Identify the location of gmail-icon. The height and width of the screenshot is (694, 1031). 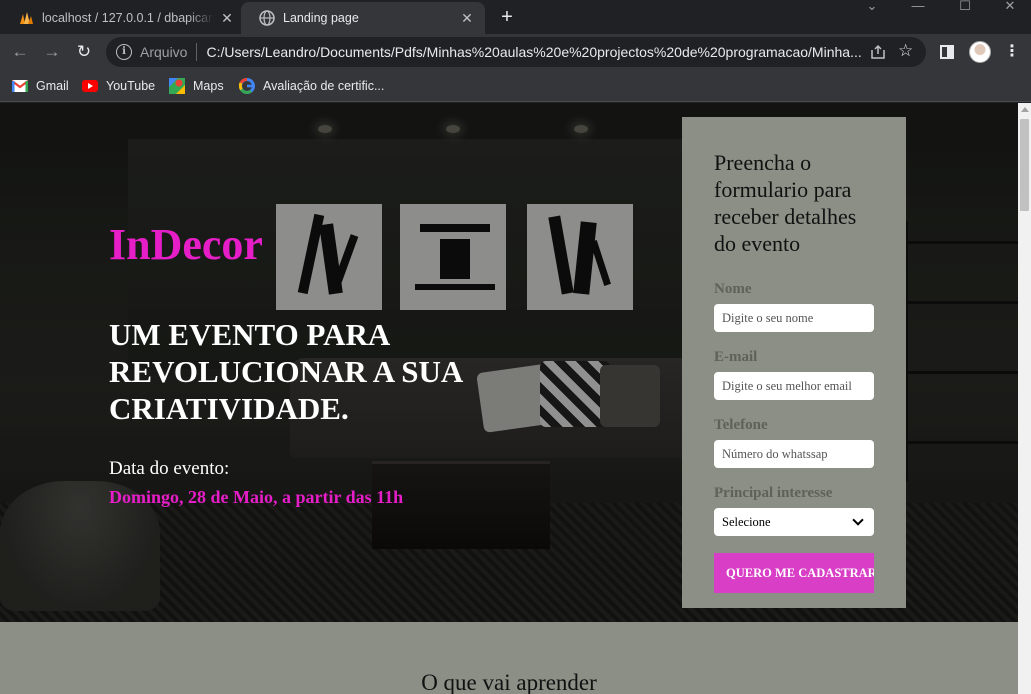
(20, 86).